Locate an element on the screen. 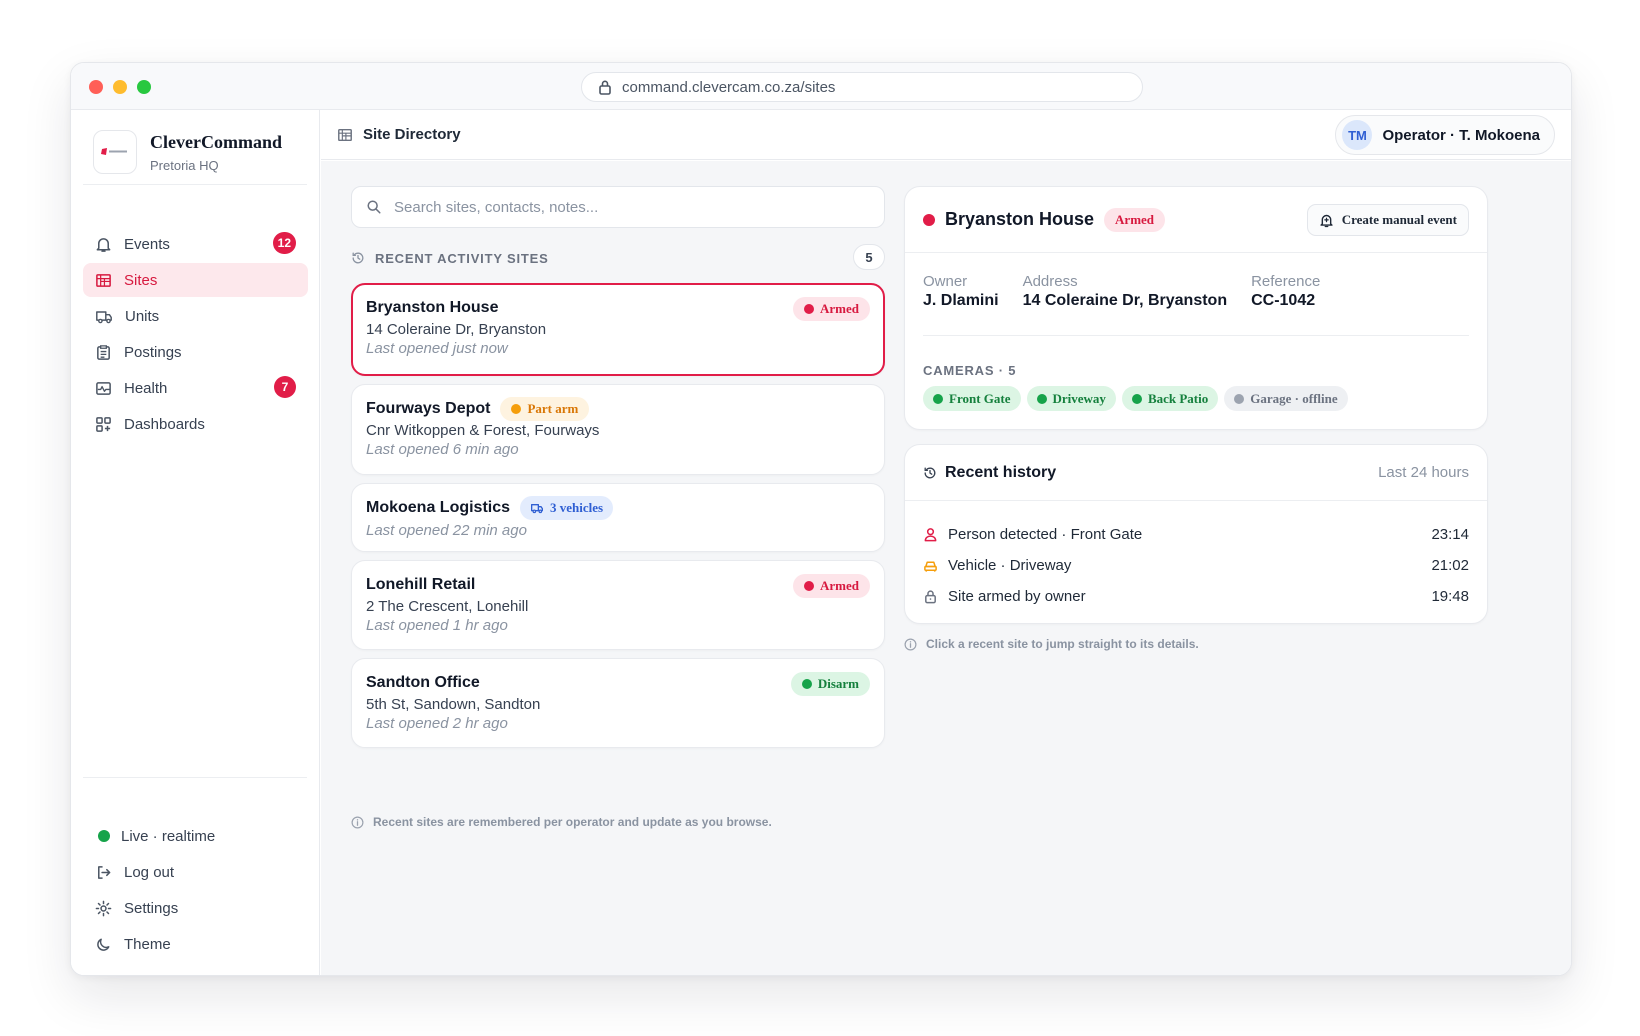 The height and width of the screenshot is (1036, 1640). brand-logo is located at coordinates (115, 152).